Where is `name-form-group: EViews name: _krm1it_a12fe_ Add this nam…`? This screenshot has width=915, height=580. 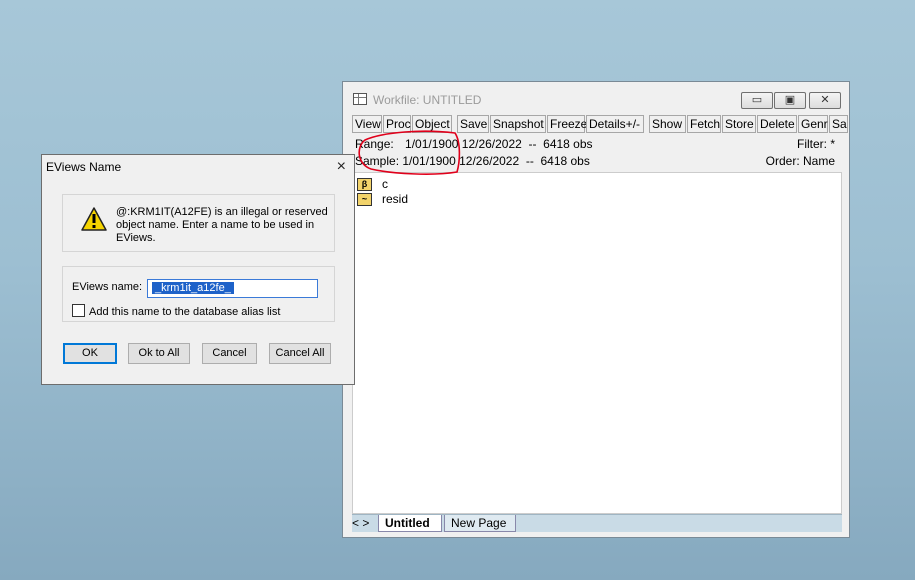
name-form-group: EViews name: _krm1it_a12fe_ Add this nam… is located at coordinates (198, 294).